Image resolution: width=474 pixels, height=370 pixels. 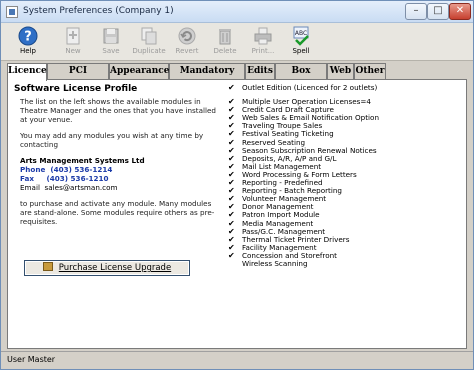 I want to click on status-user: User Master, so click(x=31, y=359).